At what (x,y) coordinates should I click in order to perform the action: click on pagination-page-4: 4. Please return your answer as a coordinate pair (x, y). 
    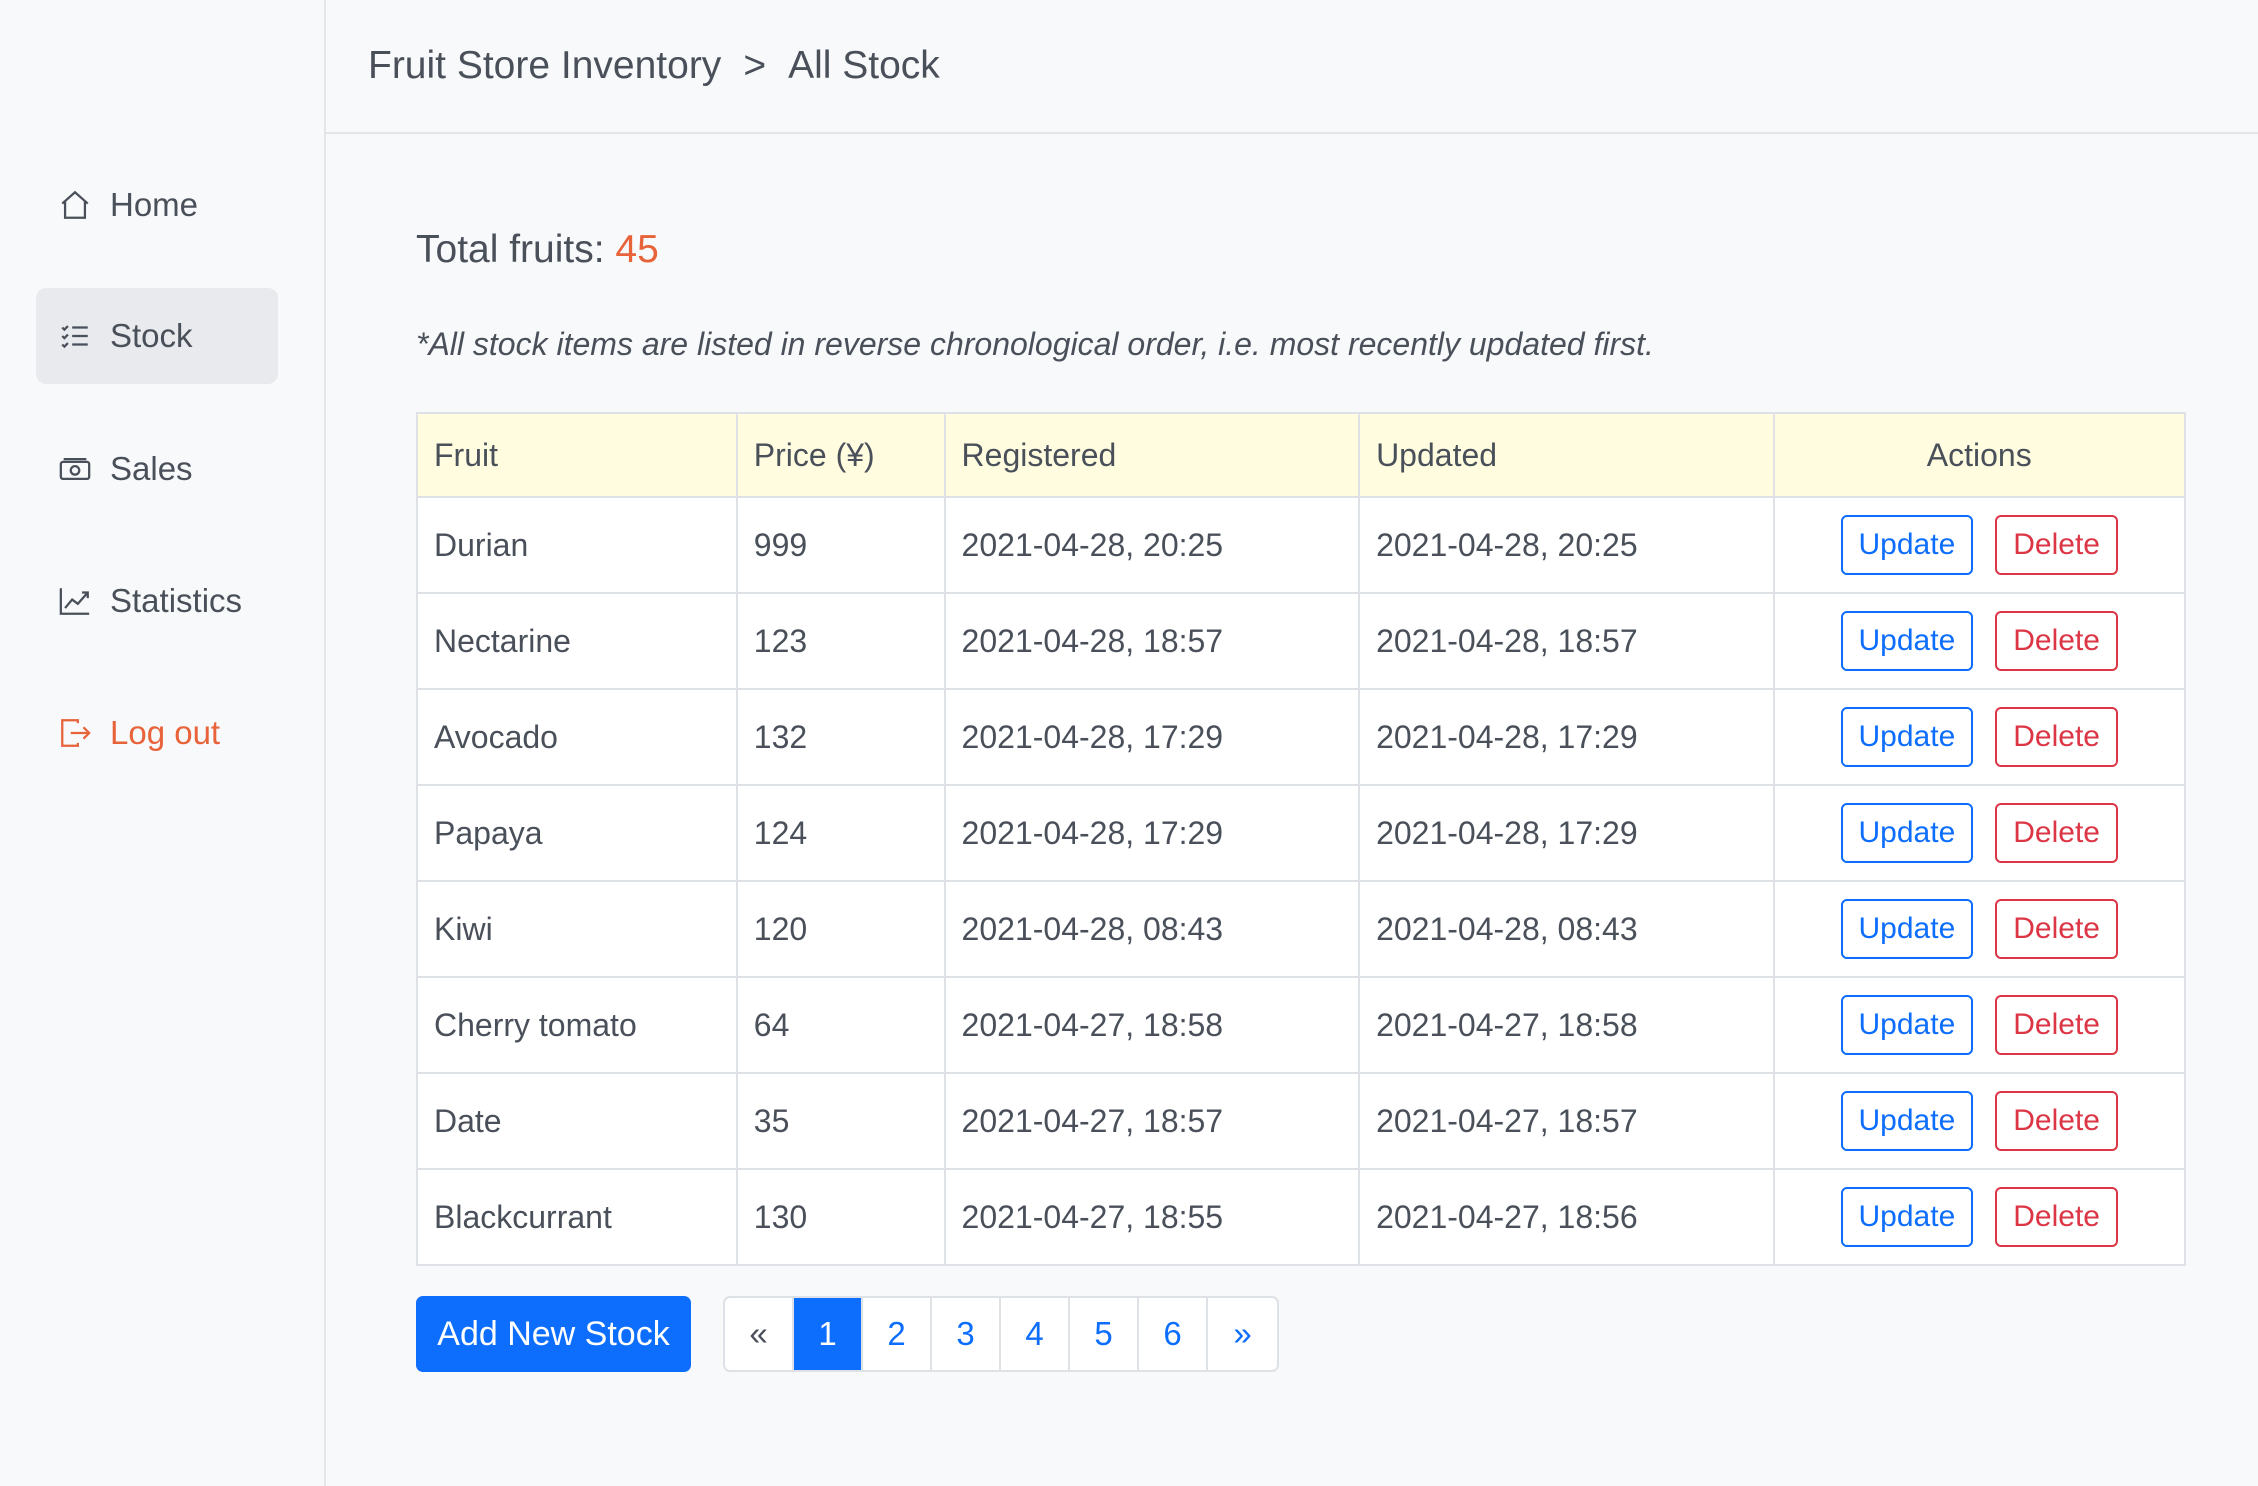
    Looking at the image, I should click on (1035, 1334).